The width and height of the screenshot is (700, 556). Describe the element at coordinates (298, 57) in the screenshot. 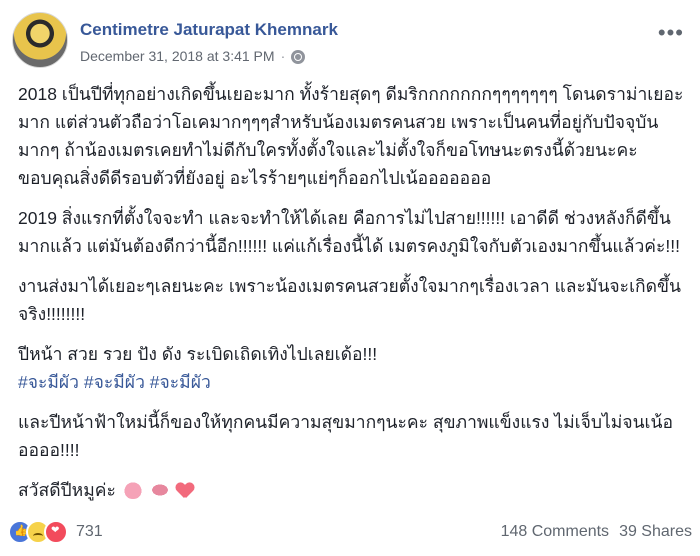

I see `globe-icon` at that location.